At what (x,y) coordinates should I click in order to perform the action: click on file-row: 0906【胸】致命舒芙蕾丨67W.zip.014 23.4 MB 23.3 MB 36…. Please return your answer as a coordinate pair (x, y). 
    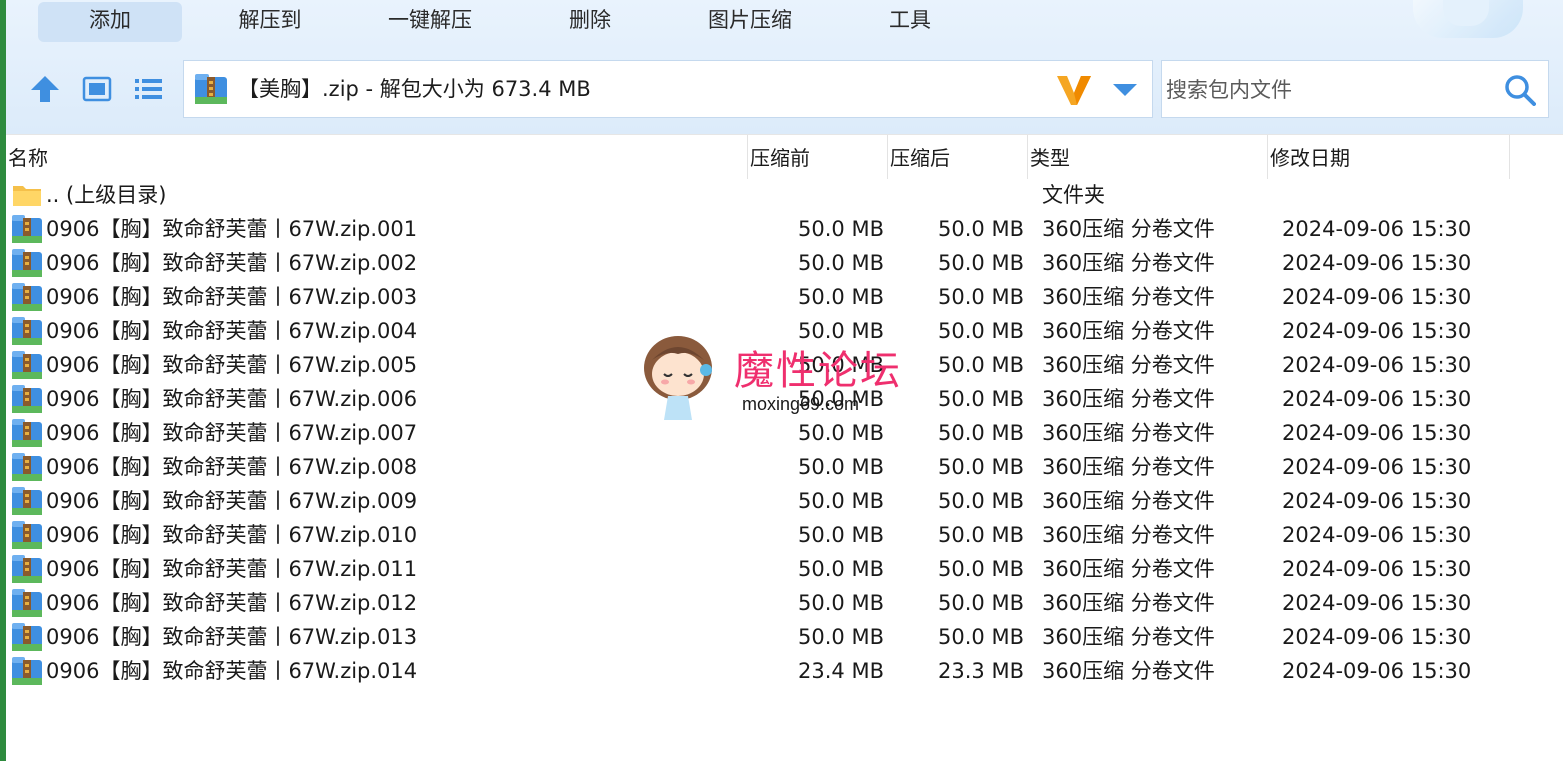
    Looking at the image, I should click on (784, 671).